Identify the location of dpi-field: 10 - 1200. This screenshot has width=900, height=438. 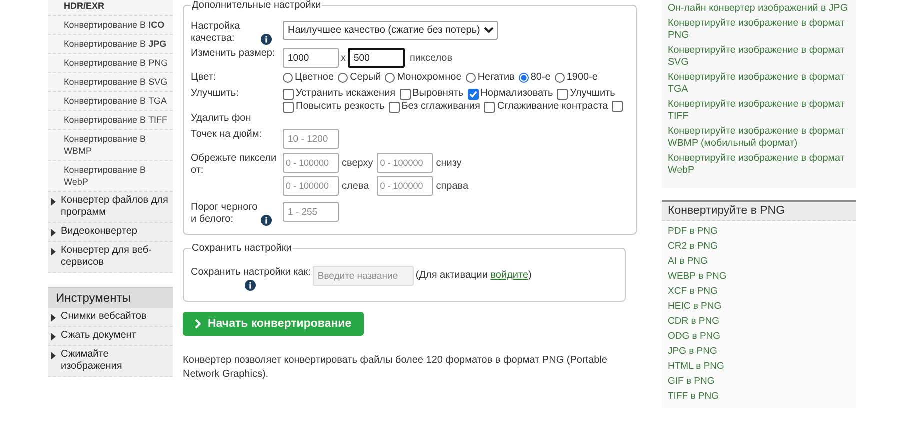
(311, 139).